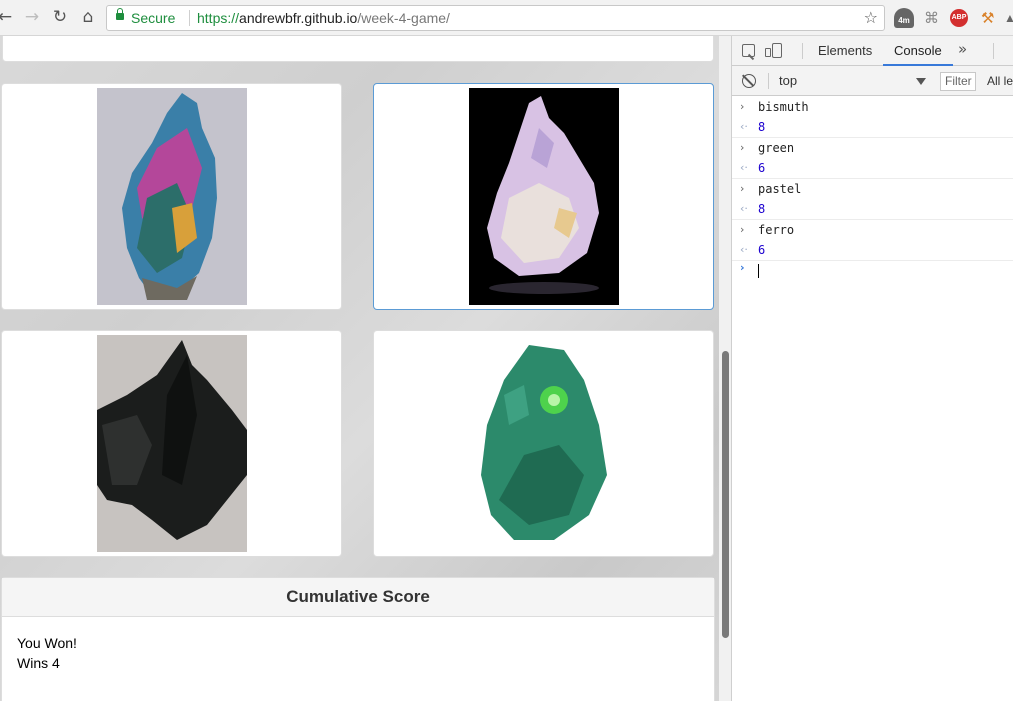 This screenshot has height=701, width=1013. What do you see at coordinates (872, 148) in the screenshot?
I see `console-input-row: › green` at bounding box center [872, 148].